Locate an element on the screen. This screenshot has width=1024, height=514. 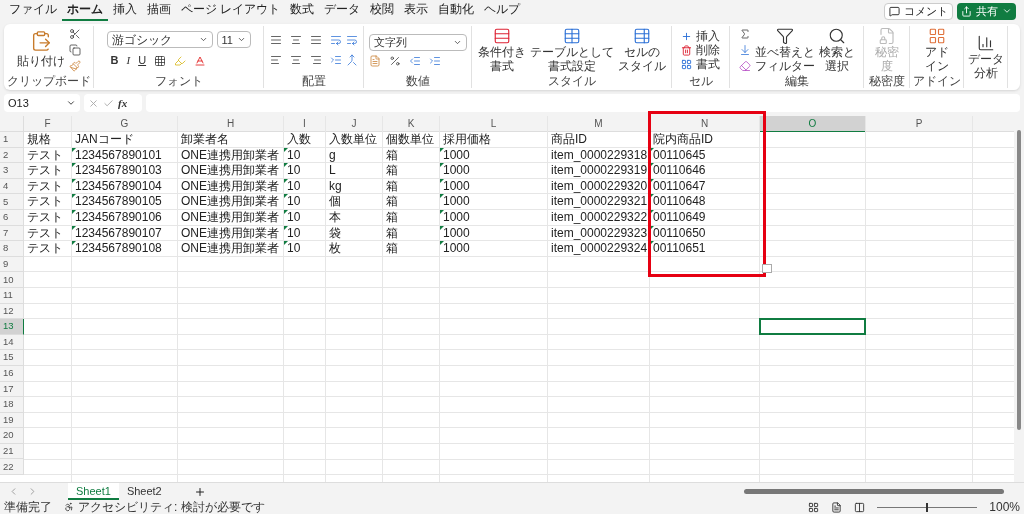
vertical-scrollbar is located at coordinates (1019, 299).